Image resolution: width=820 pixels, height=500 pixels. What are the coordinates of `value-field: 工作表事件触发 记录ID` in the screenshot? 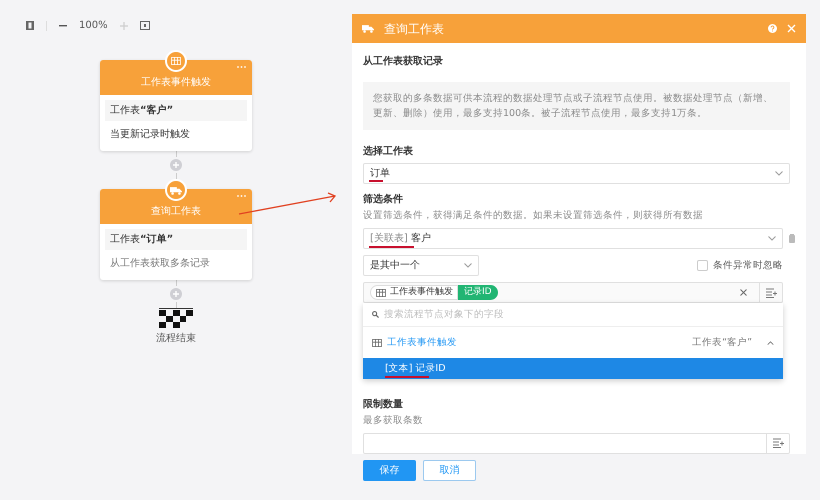 It's located at (573, 293).